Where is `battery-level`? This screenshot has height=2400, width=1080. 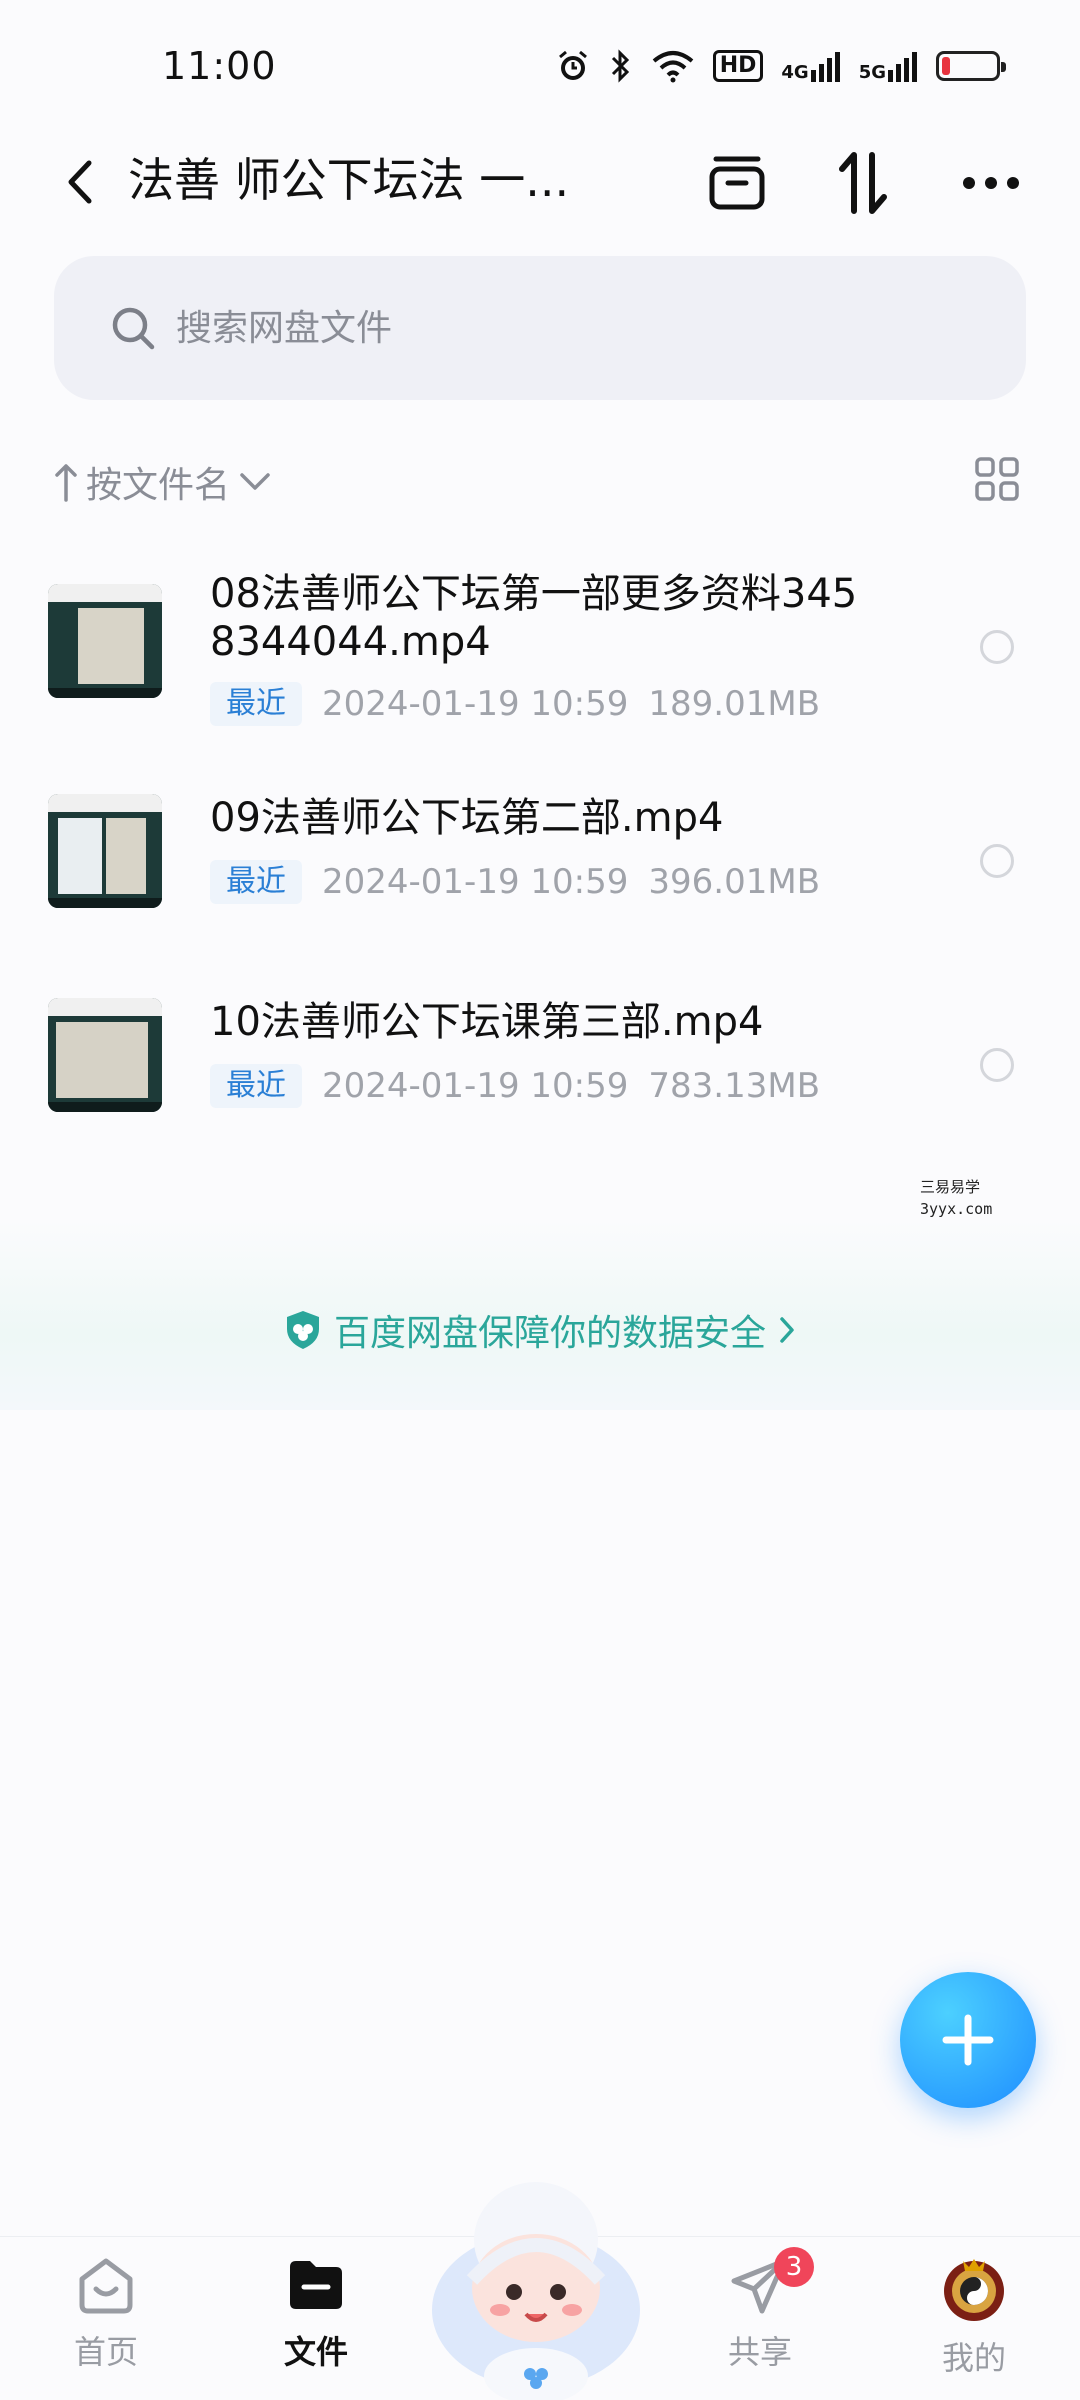 battery-level is located at coordinates (946, 66).